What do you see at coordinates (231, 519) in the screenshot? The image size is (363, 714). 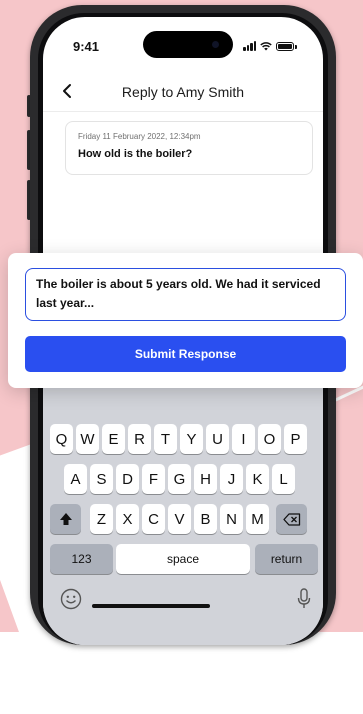 I see `key-n: N` at bounding box center [231, 519].